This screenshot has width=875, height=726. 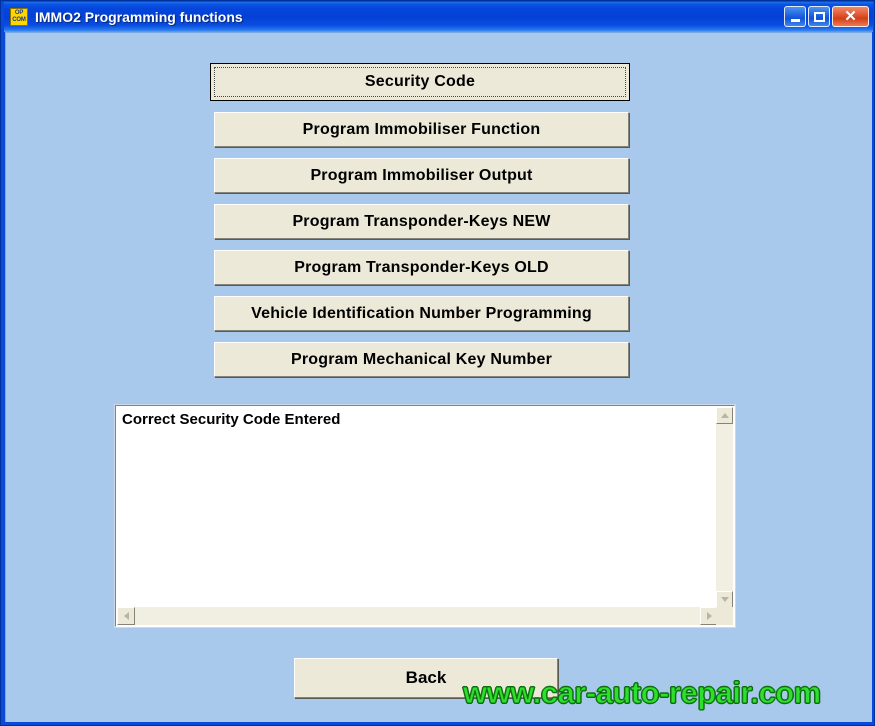 I want to click on program-transponder-keys-old-button: Program Transponder-Keys OLD, so click(x=421, y=267).